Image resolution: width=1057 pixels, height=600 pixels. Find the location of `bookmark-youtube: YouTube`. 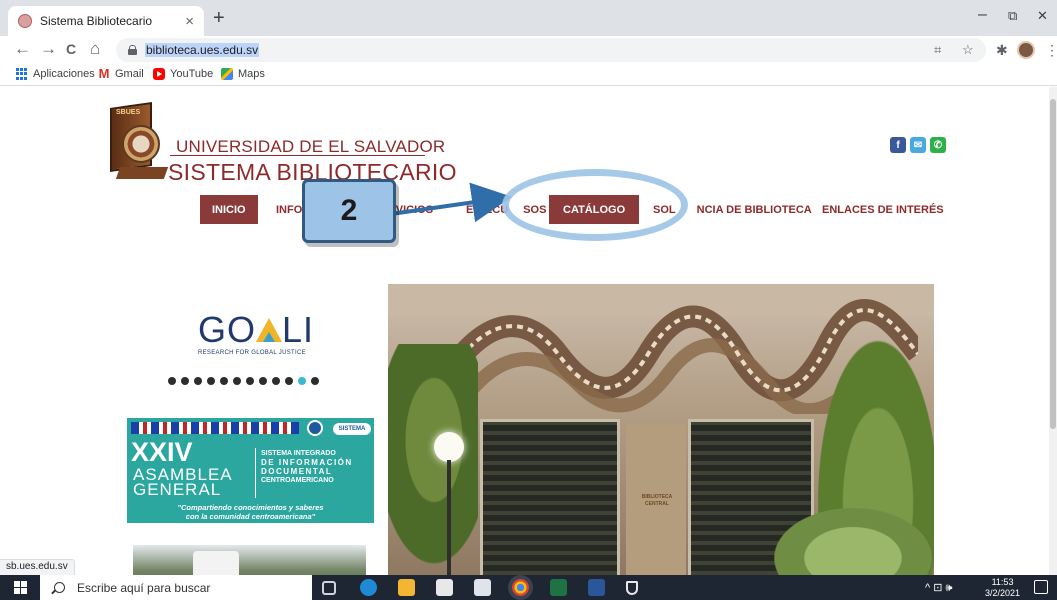

bookmark-youtube: YouTube is located at coordinates (183, 74).